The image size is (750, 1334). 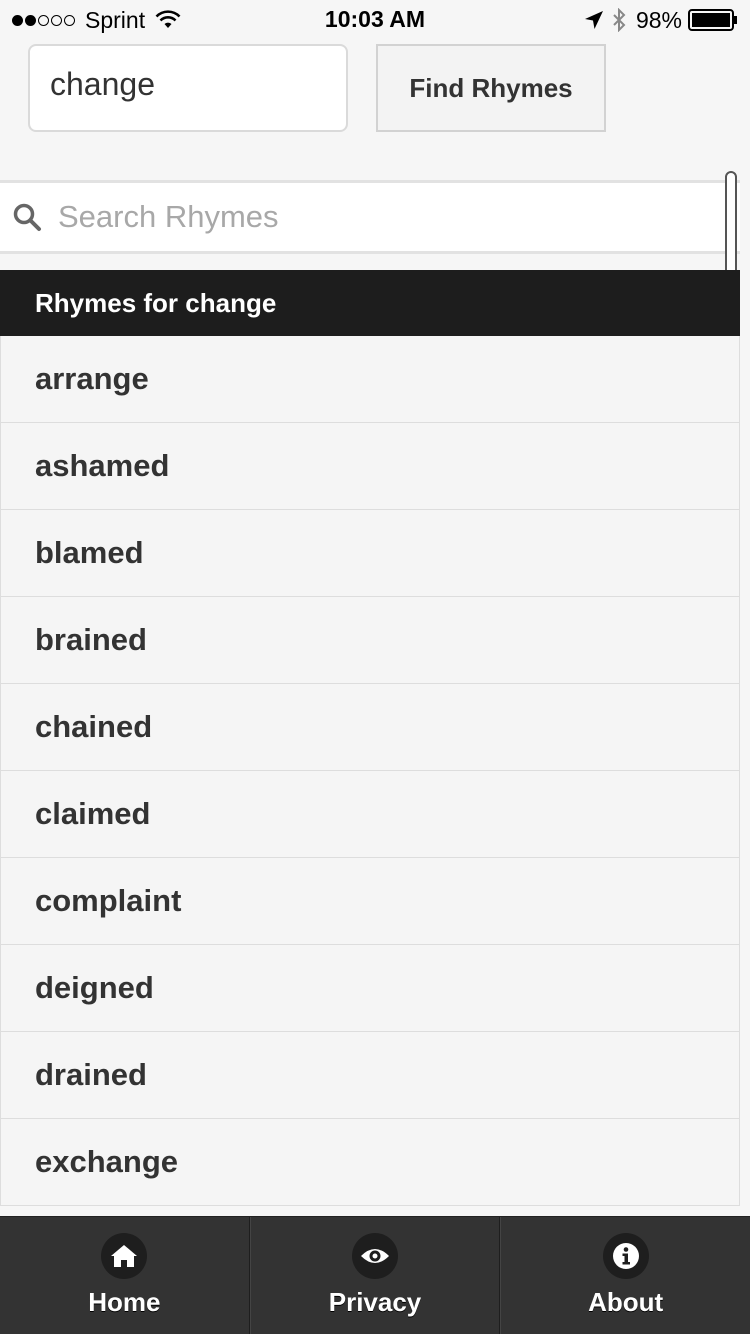 What do you see at coordinates (188, 88) in the screenshot?
I see `word-input: change` at bounding box center [188, 88].